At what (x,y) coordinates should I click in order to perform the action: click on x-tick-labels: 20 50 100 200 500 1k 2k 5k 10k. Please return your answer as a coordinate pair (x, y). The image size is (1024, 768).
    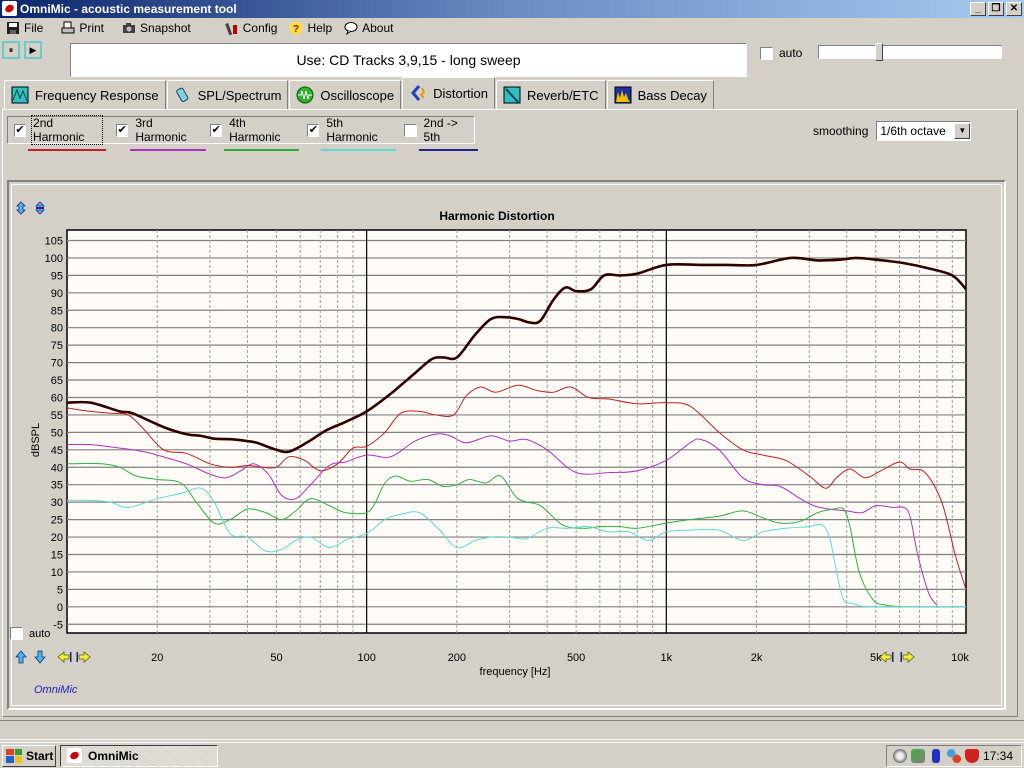
    Looking at the image, I should click on (560, 658).